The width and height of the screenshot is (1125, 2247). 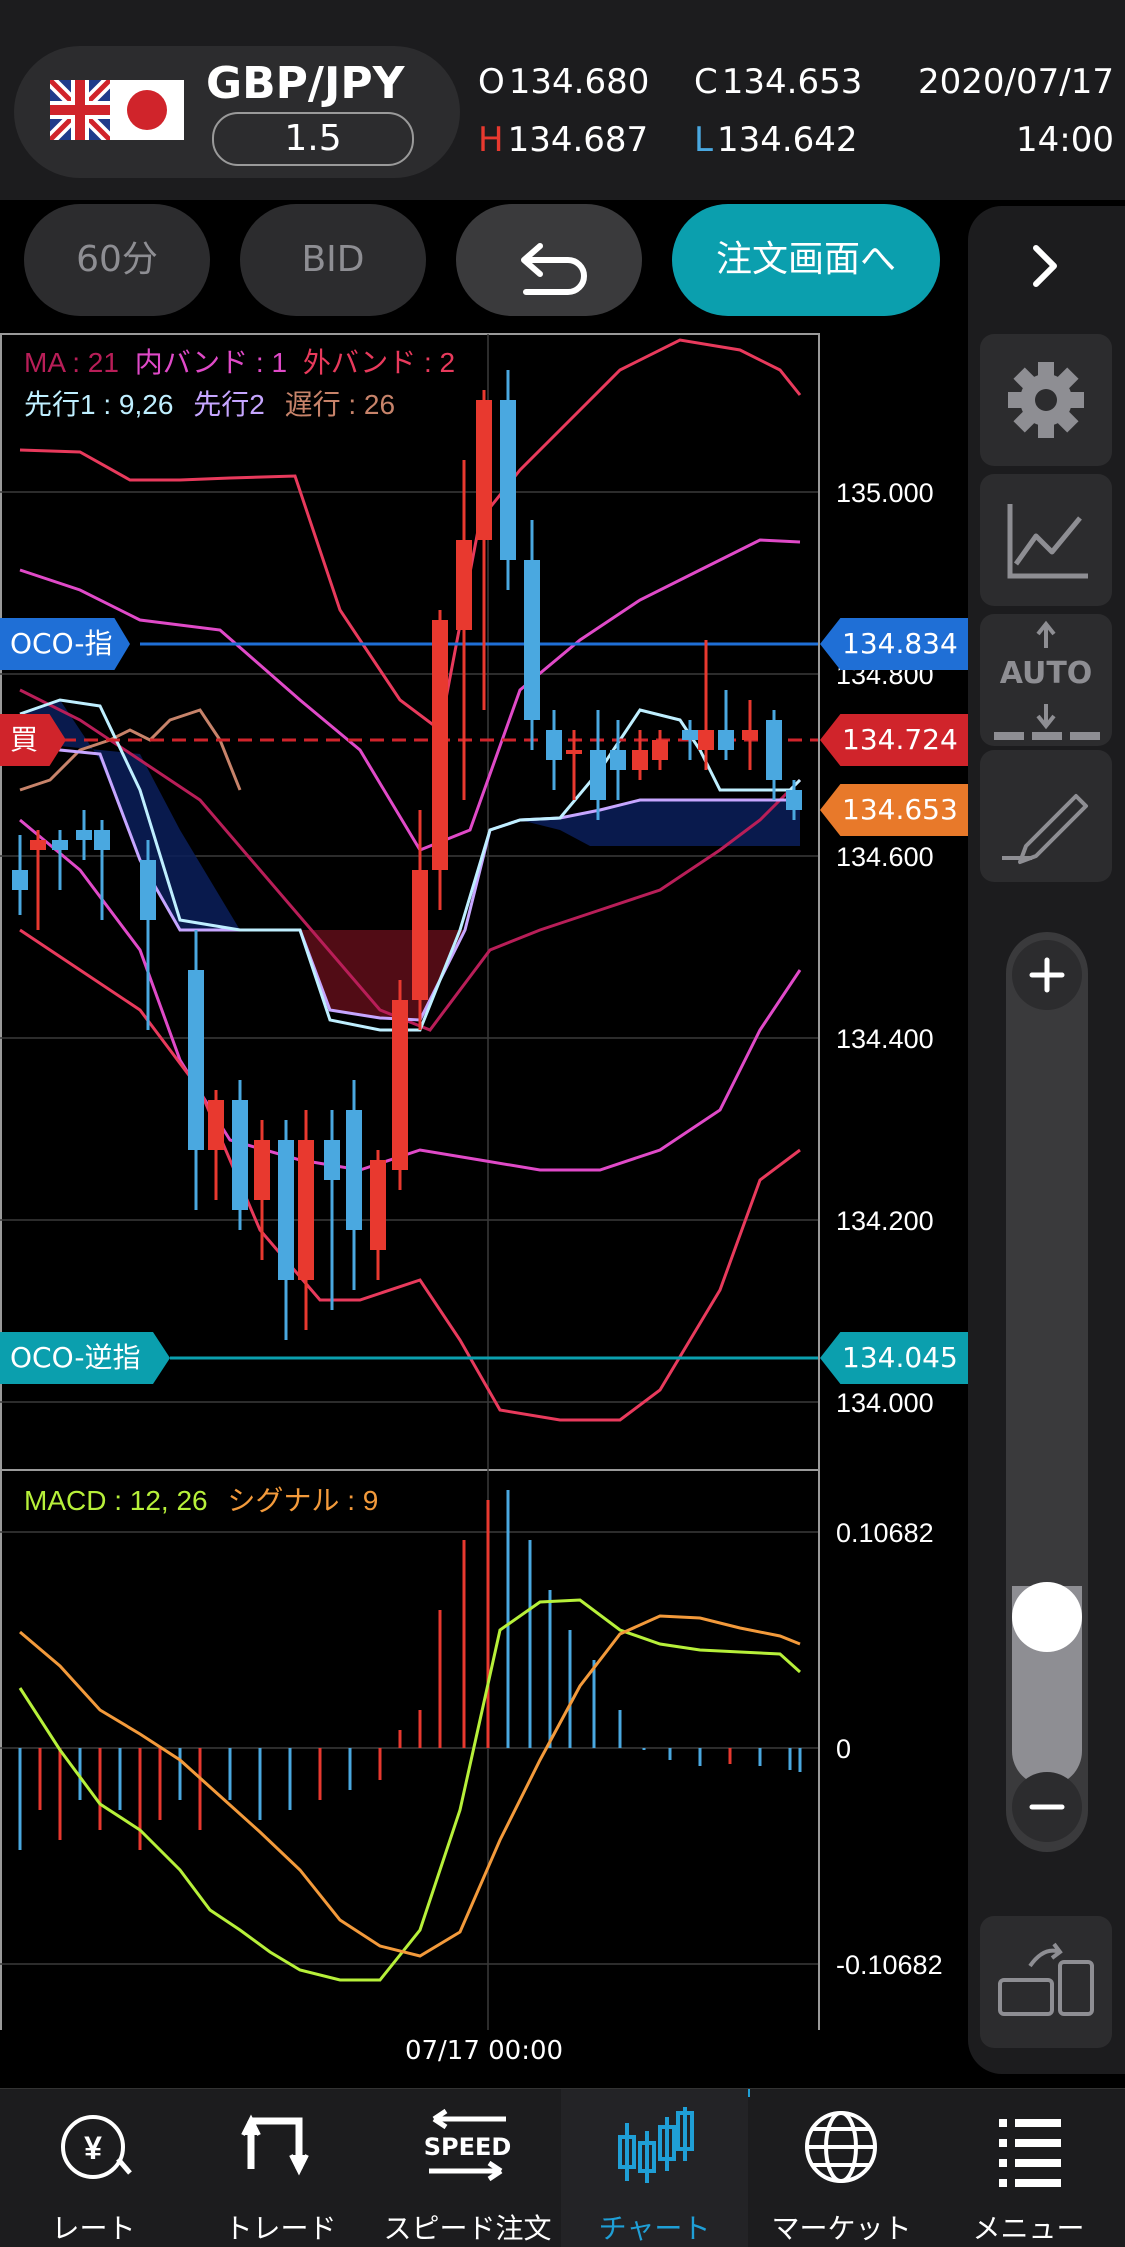 What do you see at coordinates (1028, 2228) in the screenshot?
I see `nav-menu-label: メニュー` at bounding box center [1028, 2228].